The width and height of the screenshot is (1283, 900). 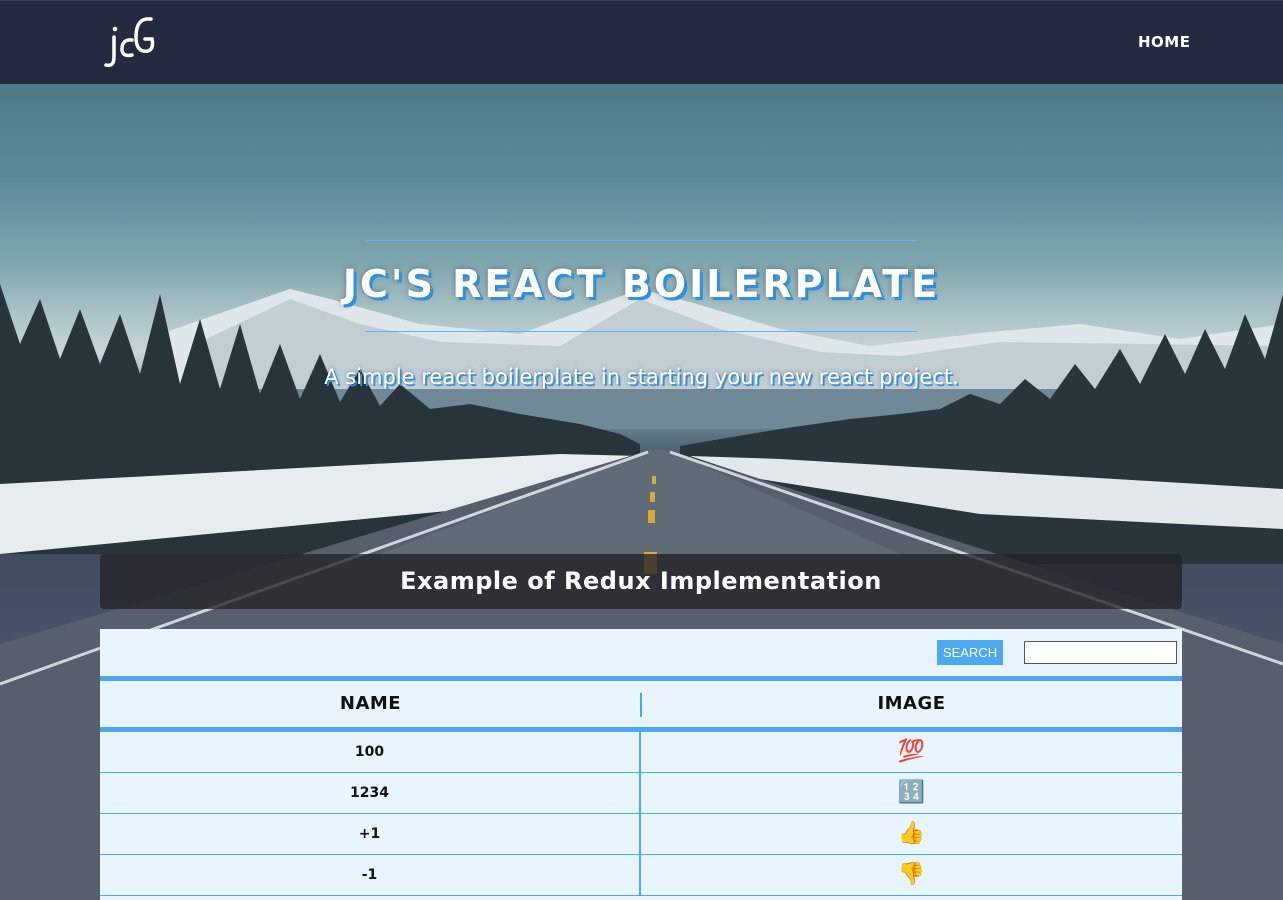 What do you see at coordinates (911, 792) in the screenshot?
I see `cell-image: 🔢` at bounding box center [911, 792].